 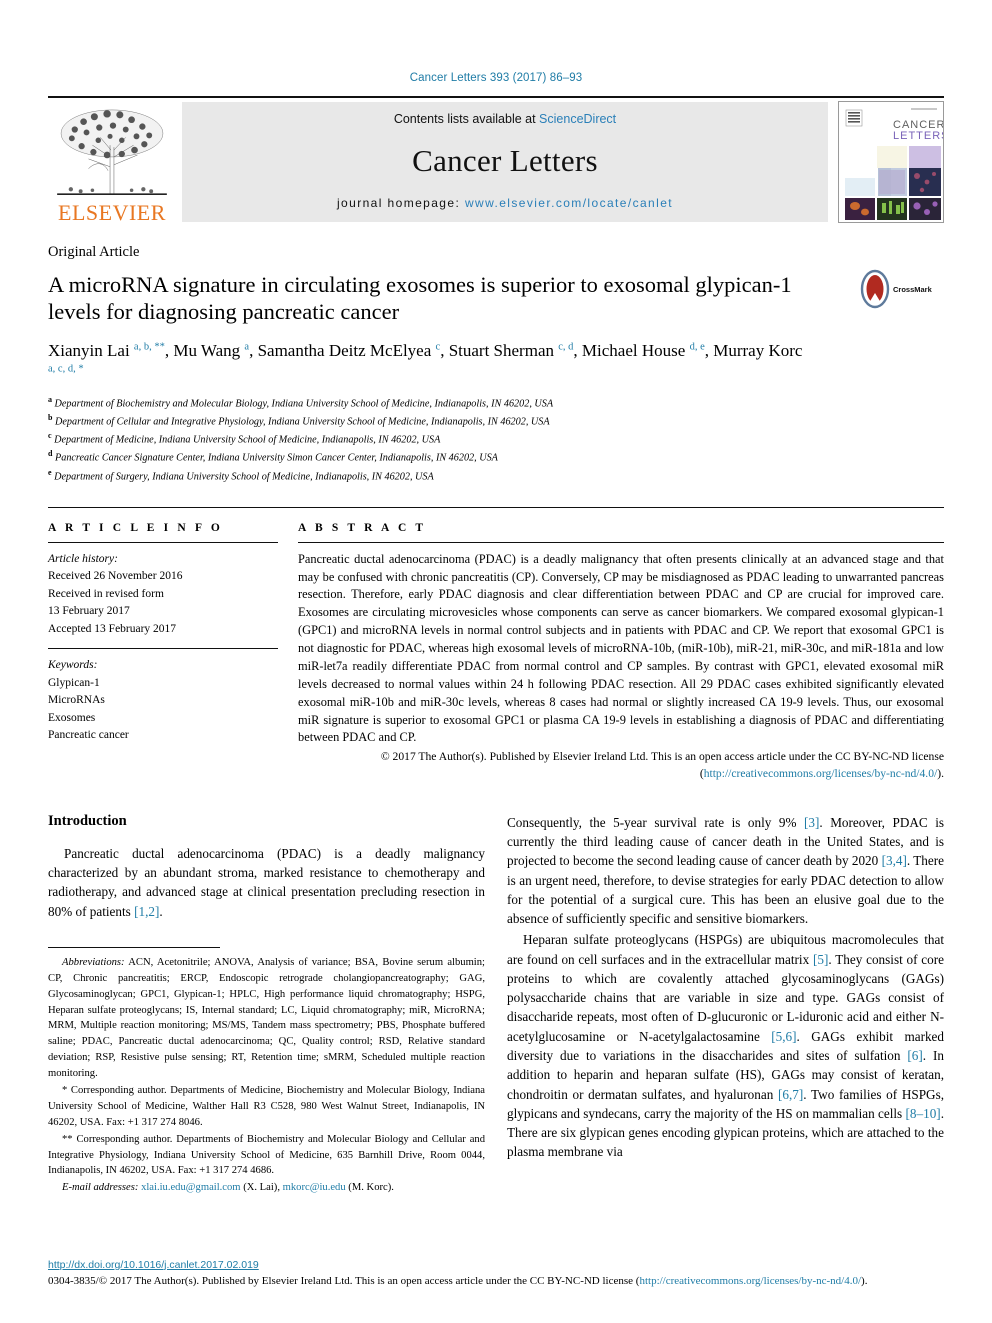 I want to click on footnote-divider, so click(x=134, y=950).